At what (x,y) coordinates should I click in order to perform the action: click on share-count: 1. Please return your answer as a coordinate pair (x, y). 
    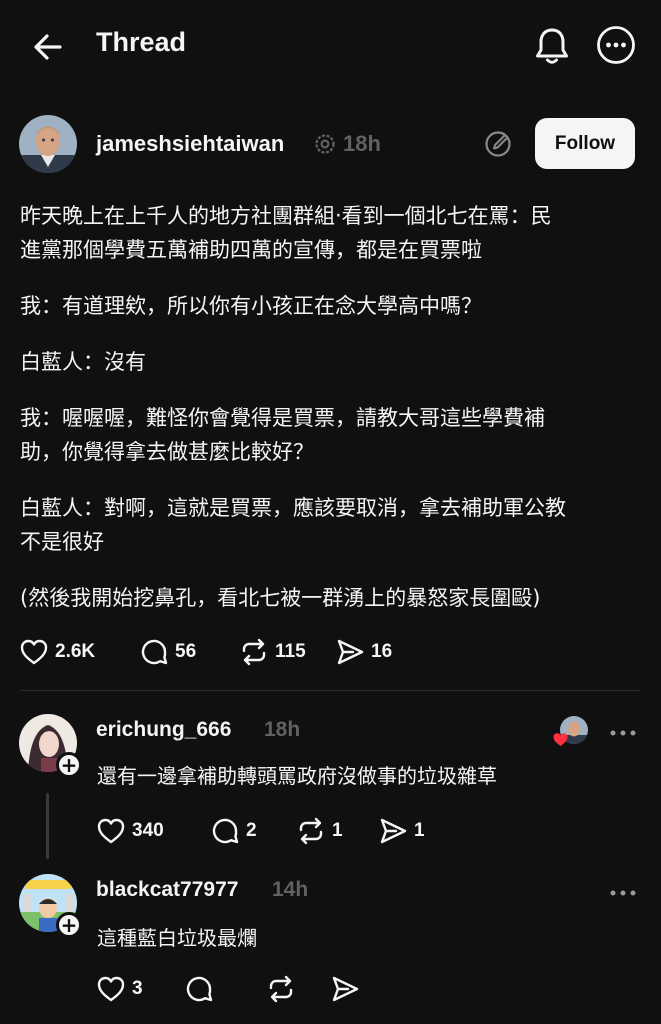
    Looking at the image, I should click on (419, 830).